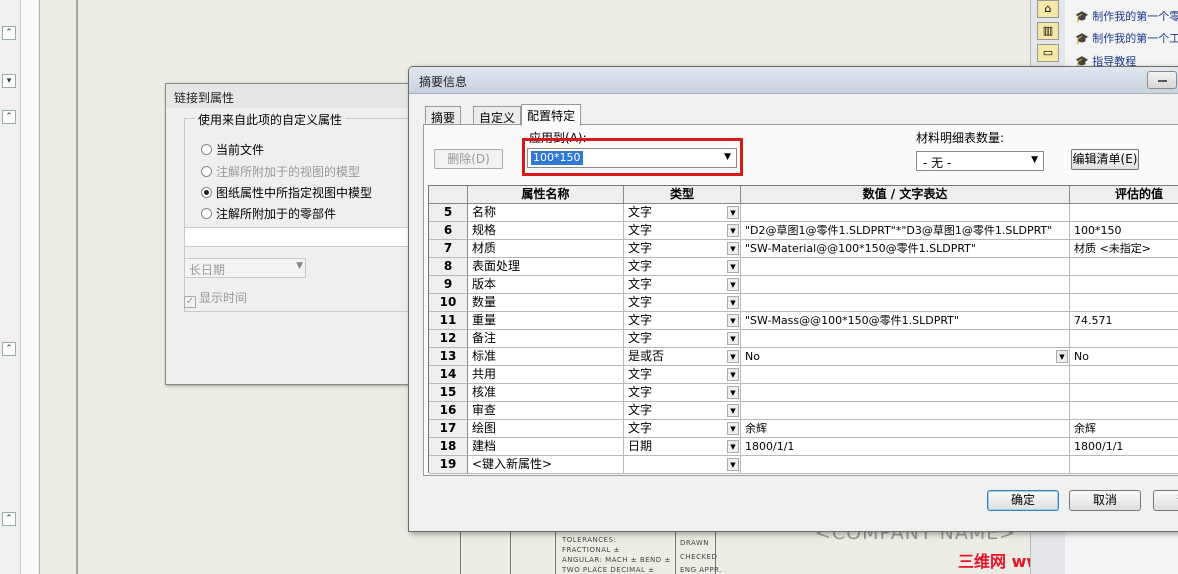 This screenshot has width=1178, height=574. Describe the element at coordinates (1048, 9) in the screenshot. I see `home-icon: ⌂` at that location.